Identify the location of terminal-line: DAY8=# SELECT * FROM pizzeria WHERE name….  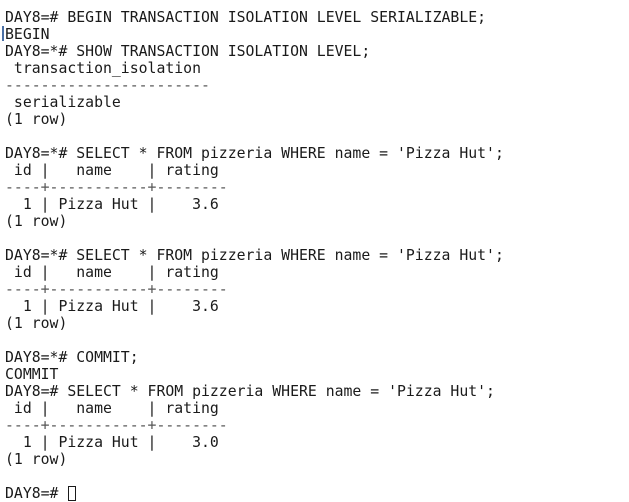
(250, 391).